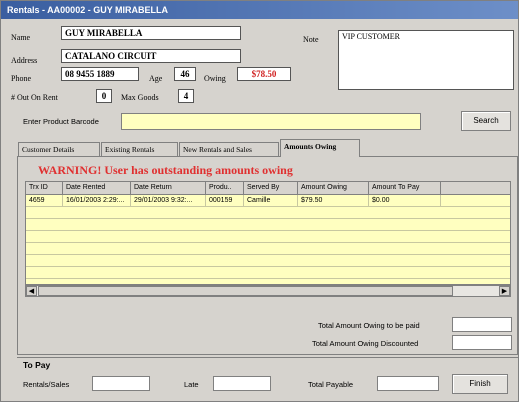 The height and width of the screenshot is (402, 519). Describe the element at coordinates (242, 383) in the screenshot. I see `late-field` at that location.